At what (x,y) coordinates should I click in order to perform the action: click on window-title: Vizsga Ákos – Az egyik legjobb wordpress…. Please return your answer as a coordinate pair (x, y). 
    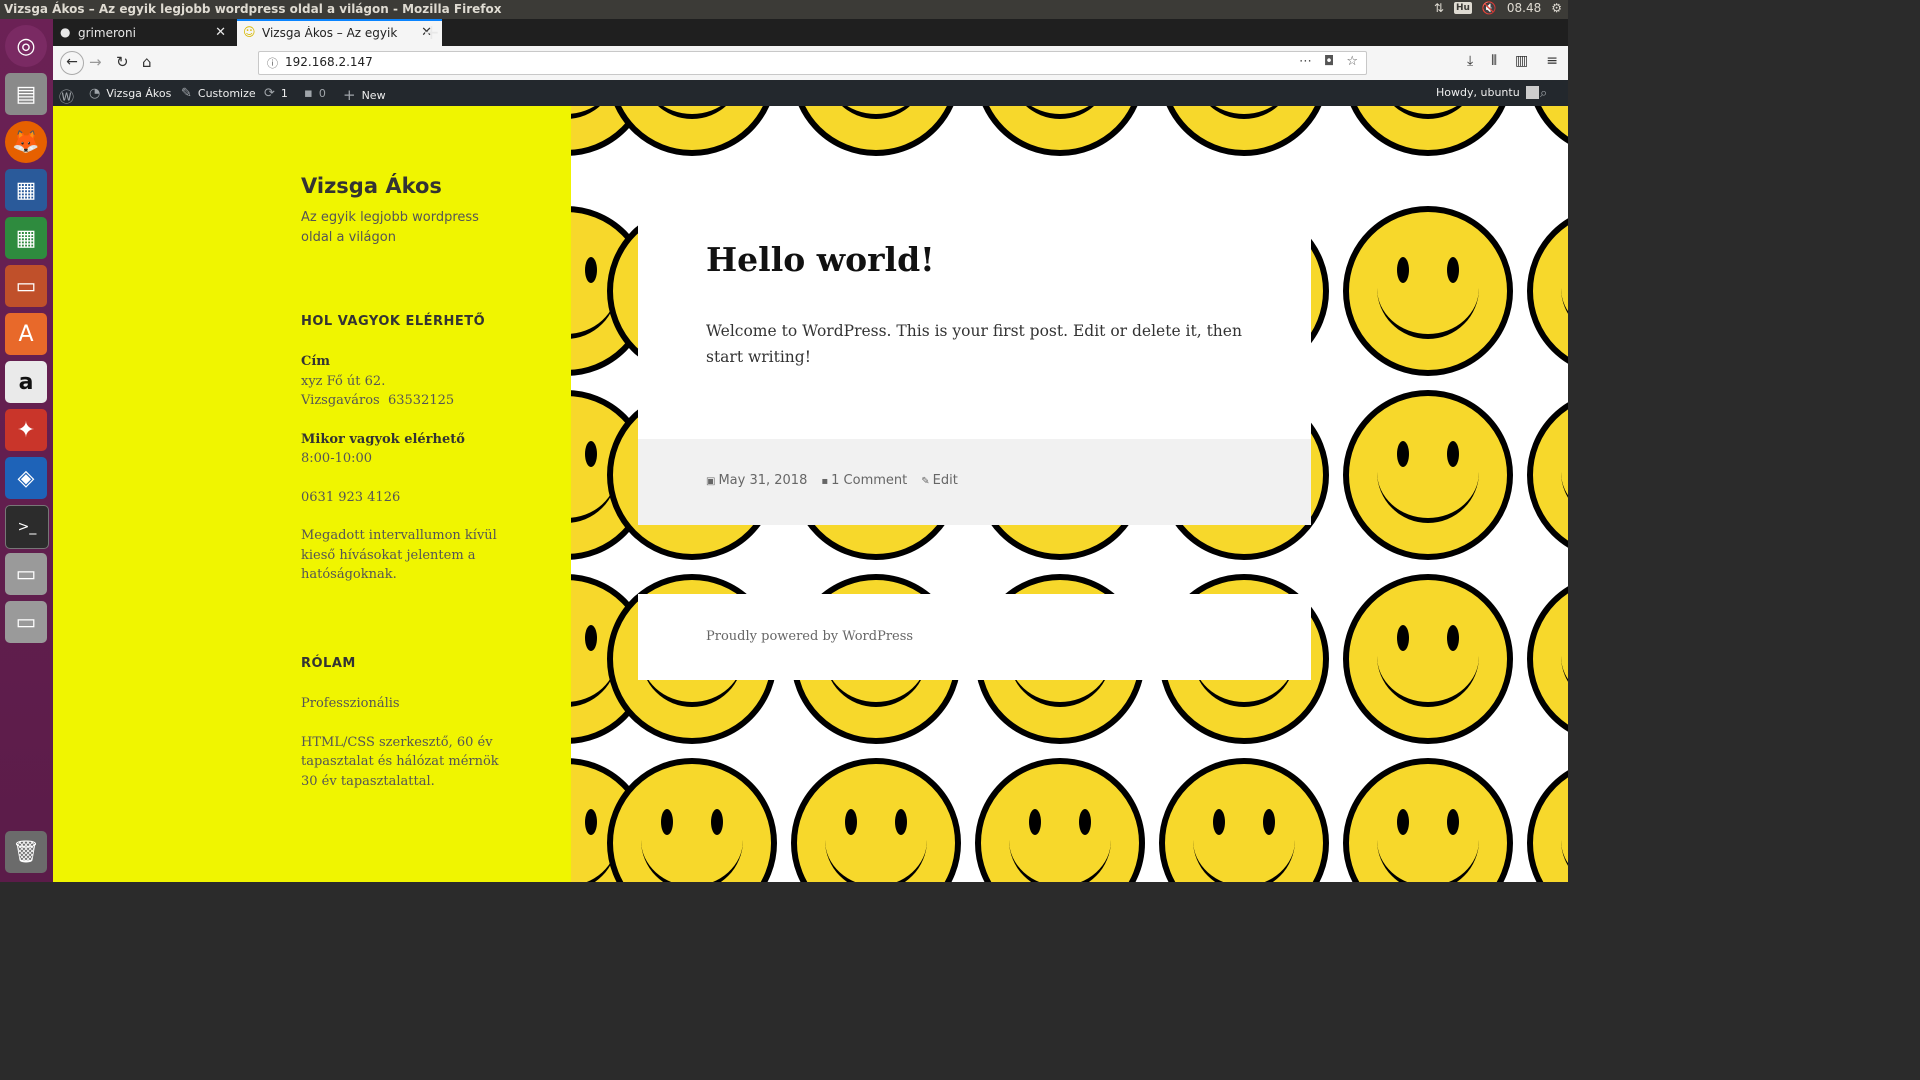
    Looking at the image, I should click on (253, 9).